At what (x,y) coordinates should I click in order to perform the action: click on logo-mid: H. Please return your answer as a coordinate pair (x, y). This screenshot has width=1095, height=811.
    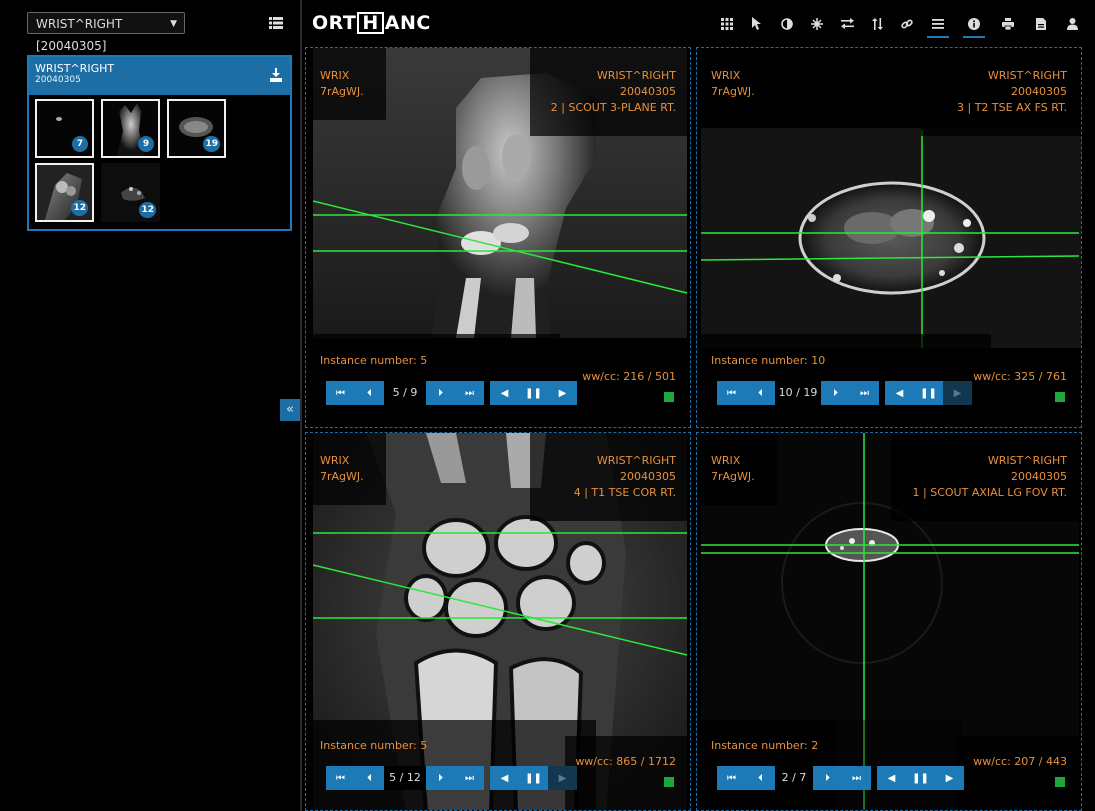
    Looking at the image, I should click on (370, 23).